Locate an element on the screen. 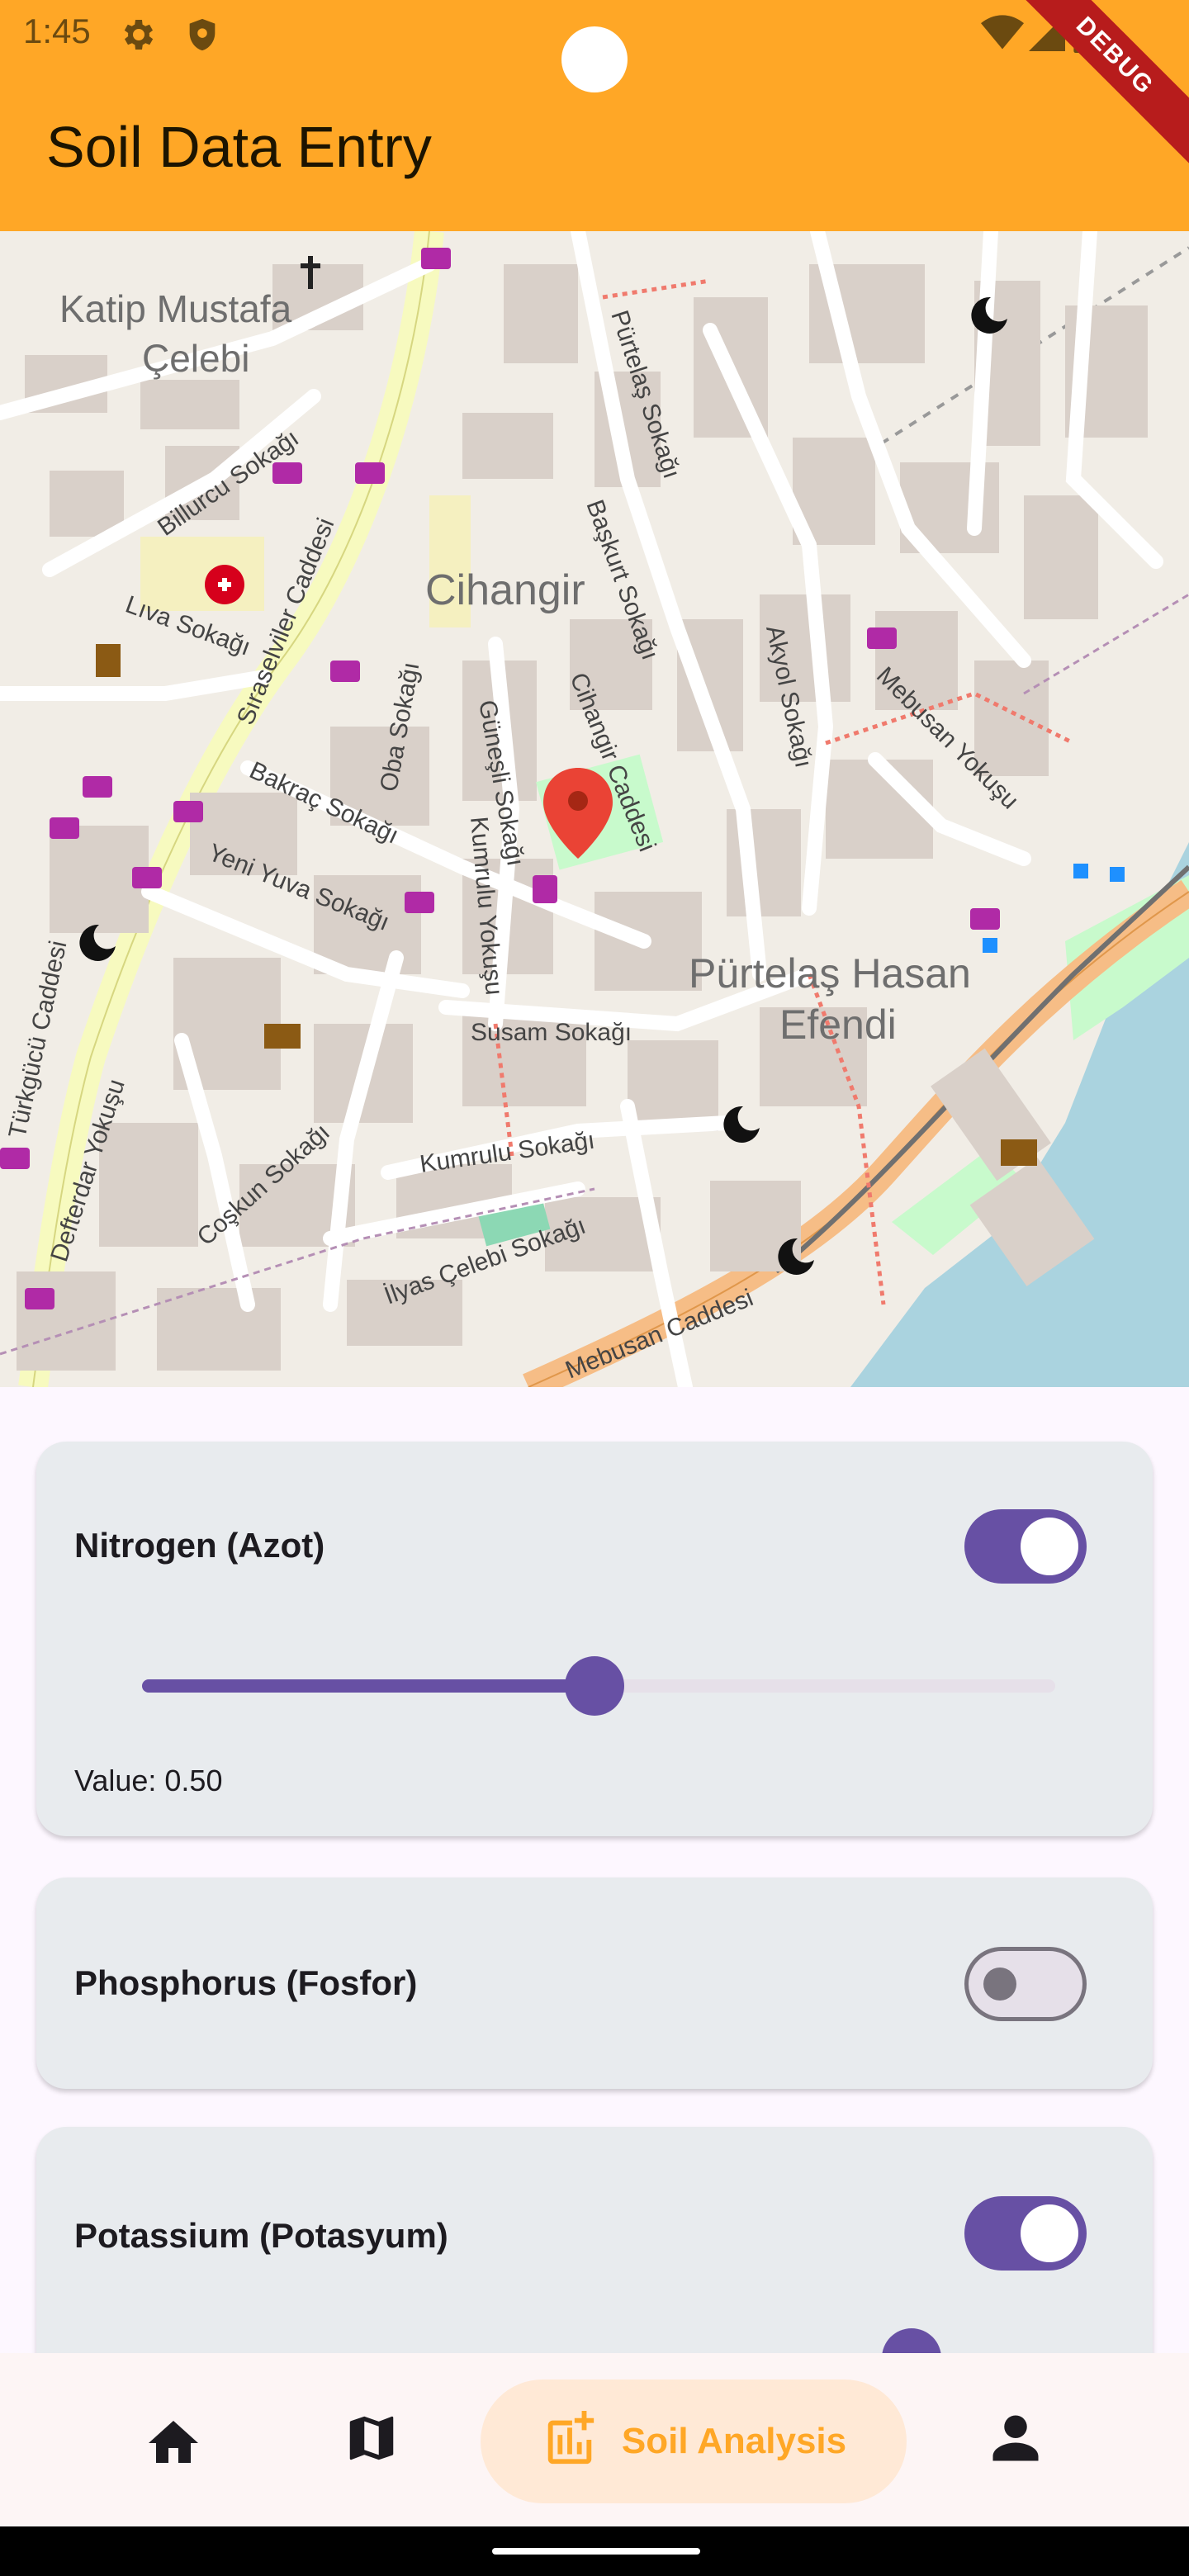  camera-cutout is located at coordinates (594, 59).